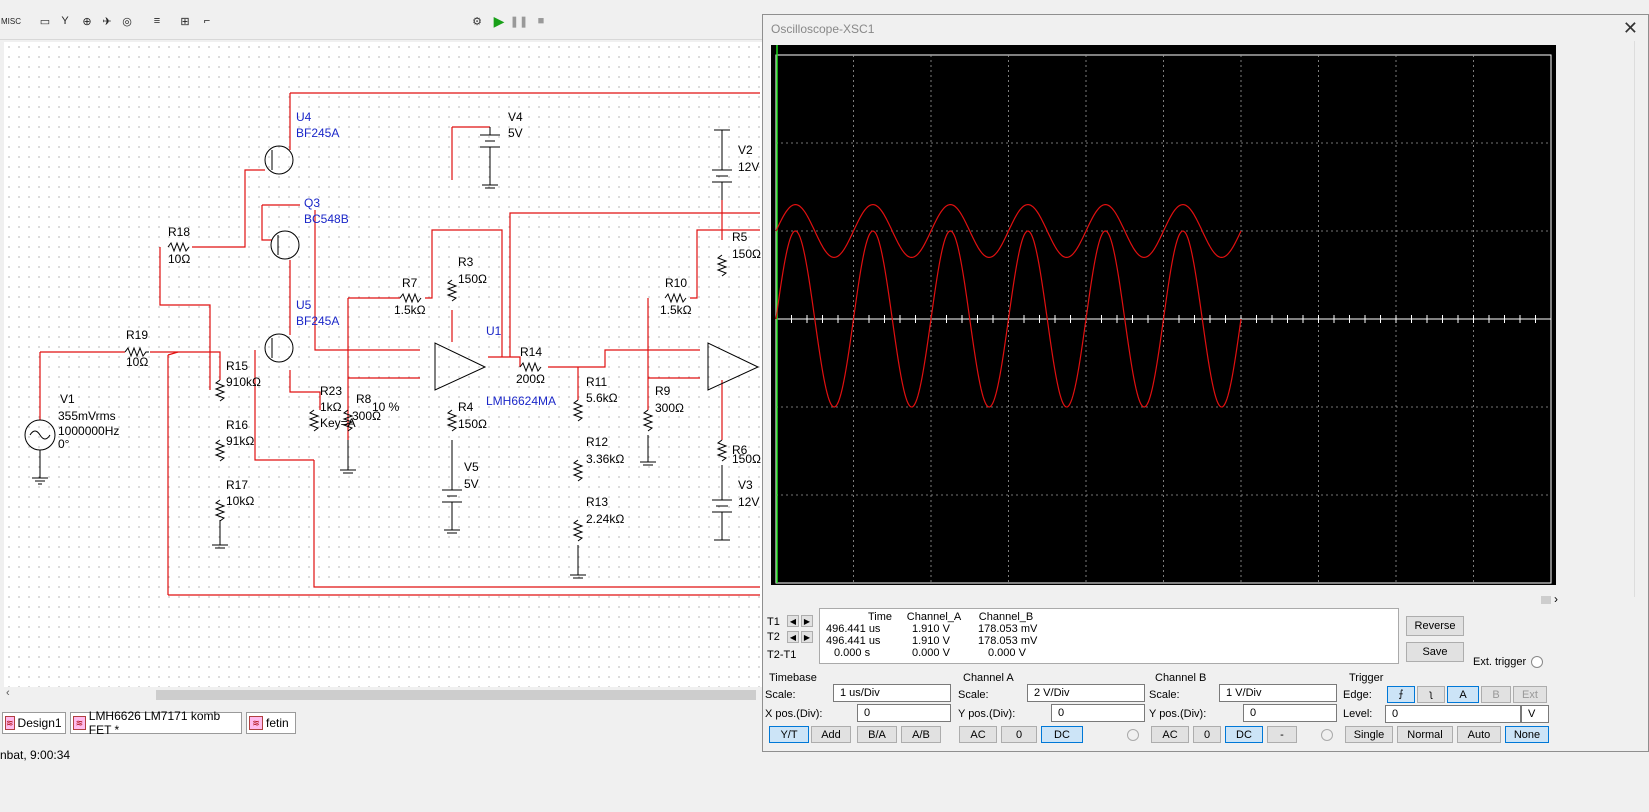 The image size is (1649, 812). What do you see at coordinates (385, 20) in the screenshot?
I see `toolbar: MISC ▭ Y ⊕ ✈ ◎ ≡ ⊞ ⌐ ⚙ ▶ ❚❚ ■` at bounding box center [385, 20].